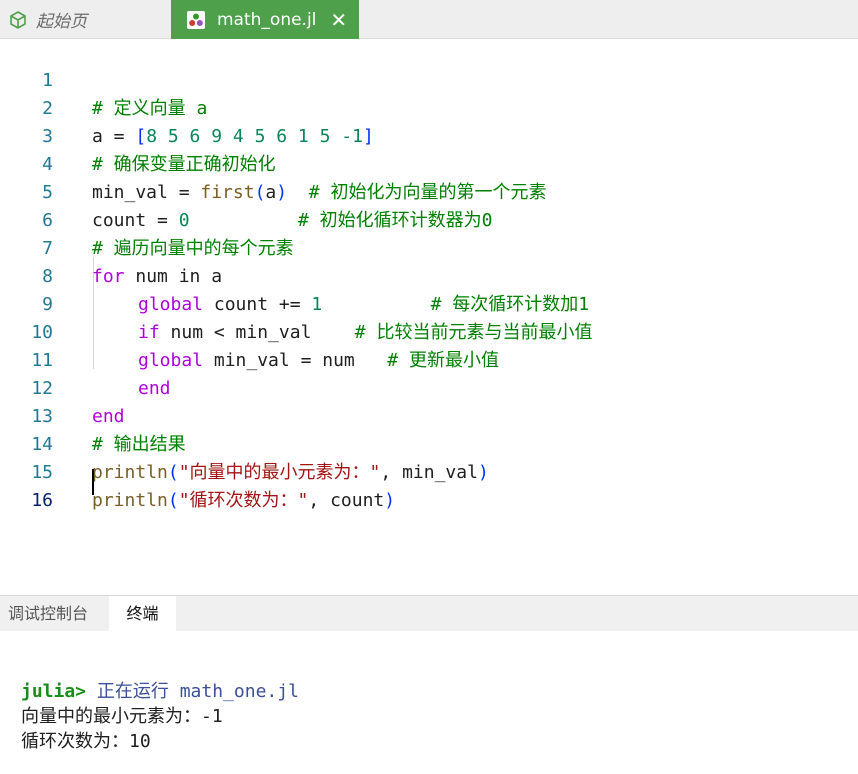 The image size is (858, 774). Describe the element at coordinates (317, 304) in the screenshot. I see `number-literal: 1` at that location.